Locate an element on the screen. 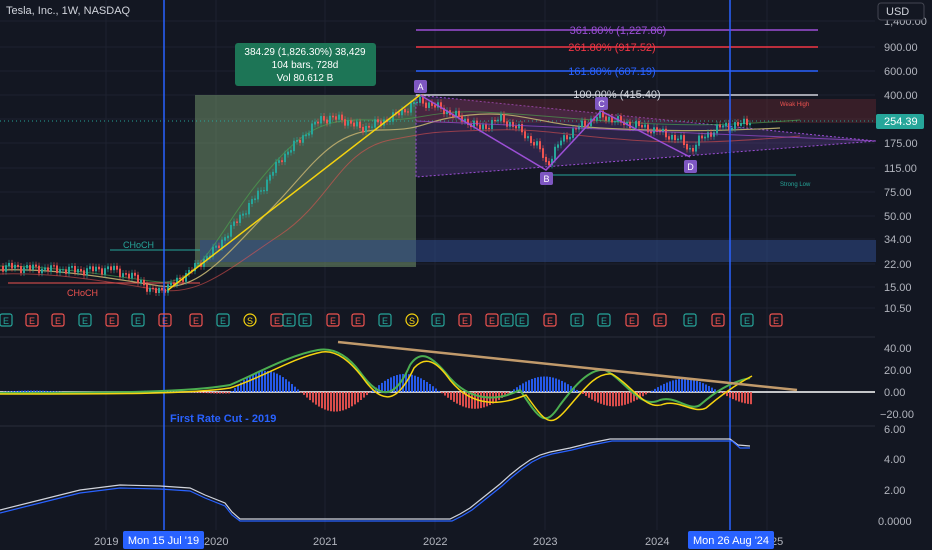 This screenshot has height=550, width=932. time-marker-left: Mon 15 Jul '19 is located at coordinates (163, 540).